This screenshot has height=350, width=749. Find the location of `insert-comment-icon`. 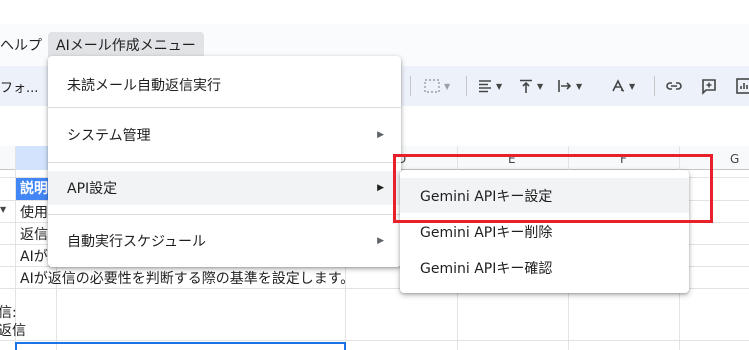

insert-comment-icon is located at coordinates (709, 86).